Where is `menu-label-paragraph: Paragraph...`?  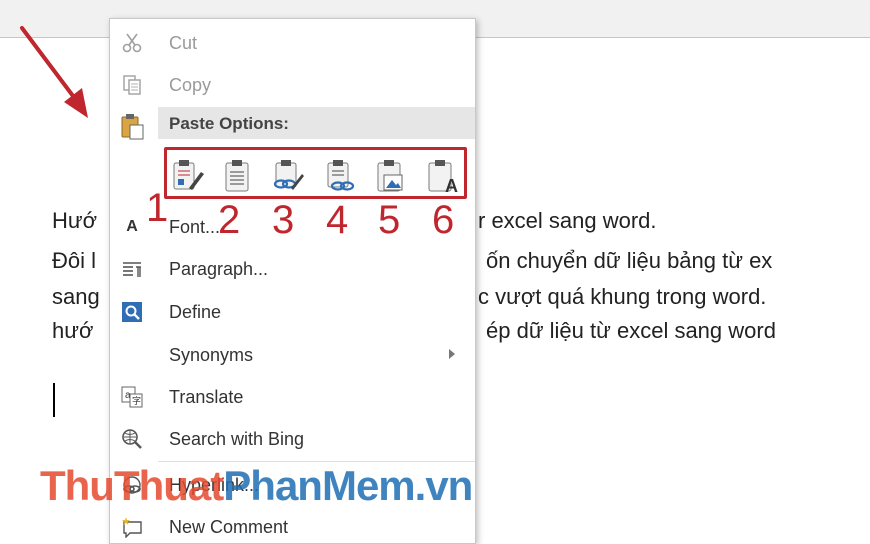 menu-label-paragraph: Paragraph... is located at coordinates (219, 269).